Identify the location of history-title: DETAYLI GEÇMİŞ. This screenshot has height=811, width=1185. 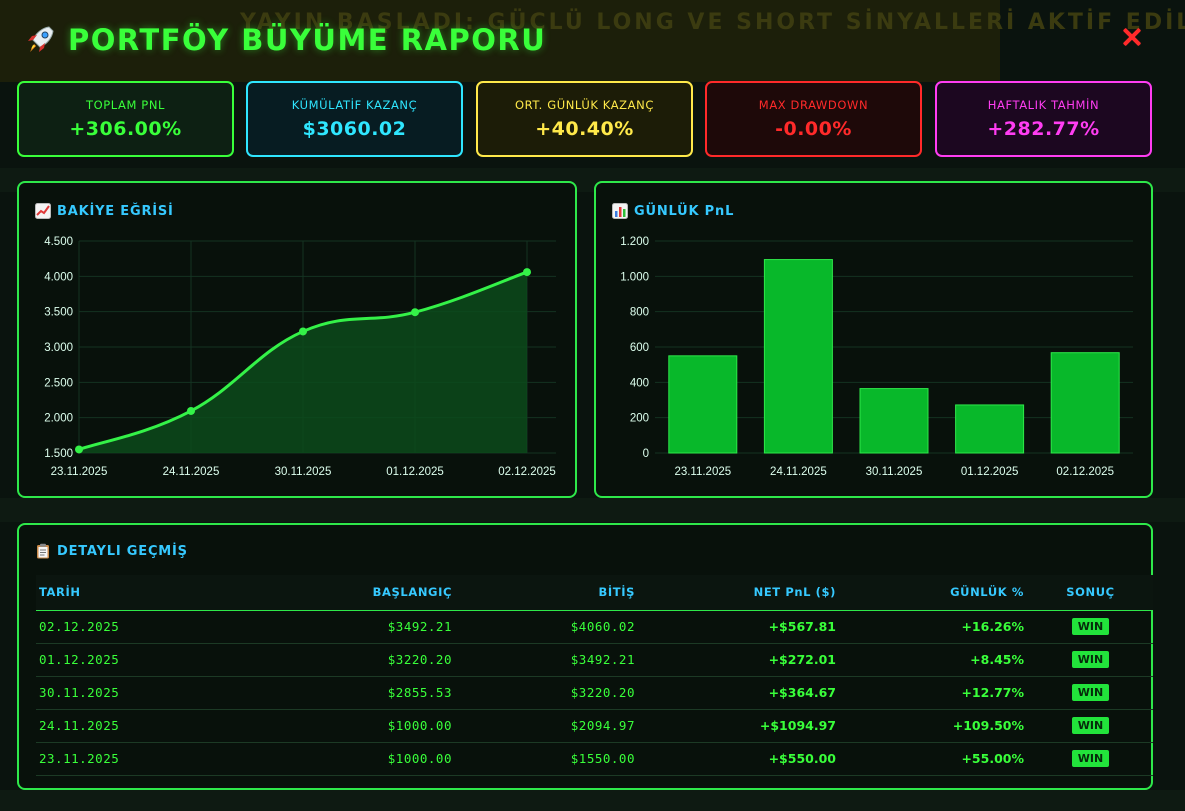
(111, 551).